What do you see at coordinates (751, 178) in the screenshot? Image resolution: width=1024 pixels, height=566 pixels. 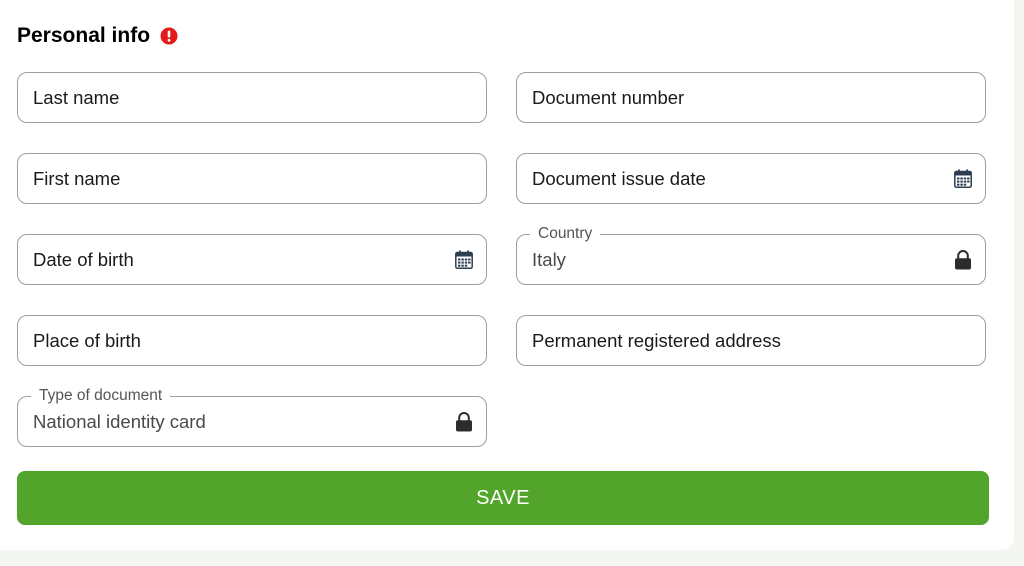 I see `document-issue-date-field: Document issue date` at bounding box center [751, 178].